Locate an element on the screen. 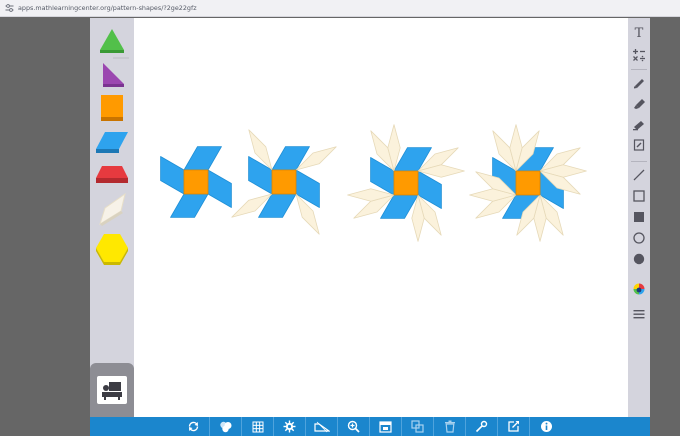  hexagon-shape-button is located at coordinates (112, 249).